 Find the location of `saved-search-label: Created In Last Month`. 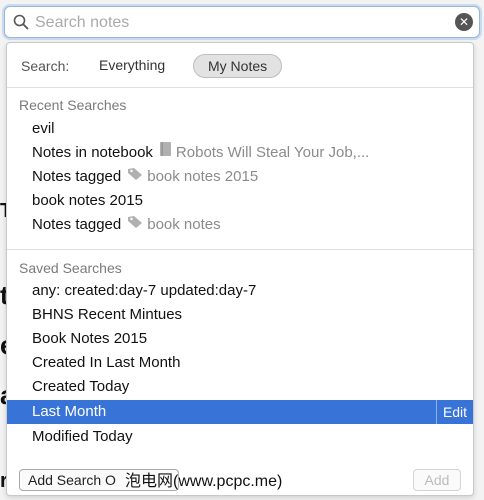

saved-search-label: Created In Last Month is located at coordinates (106, 362).